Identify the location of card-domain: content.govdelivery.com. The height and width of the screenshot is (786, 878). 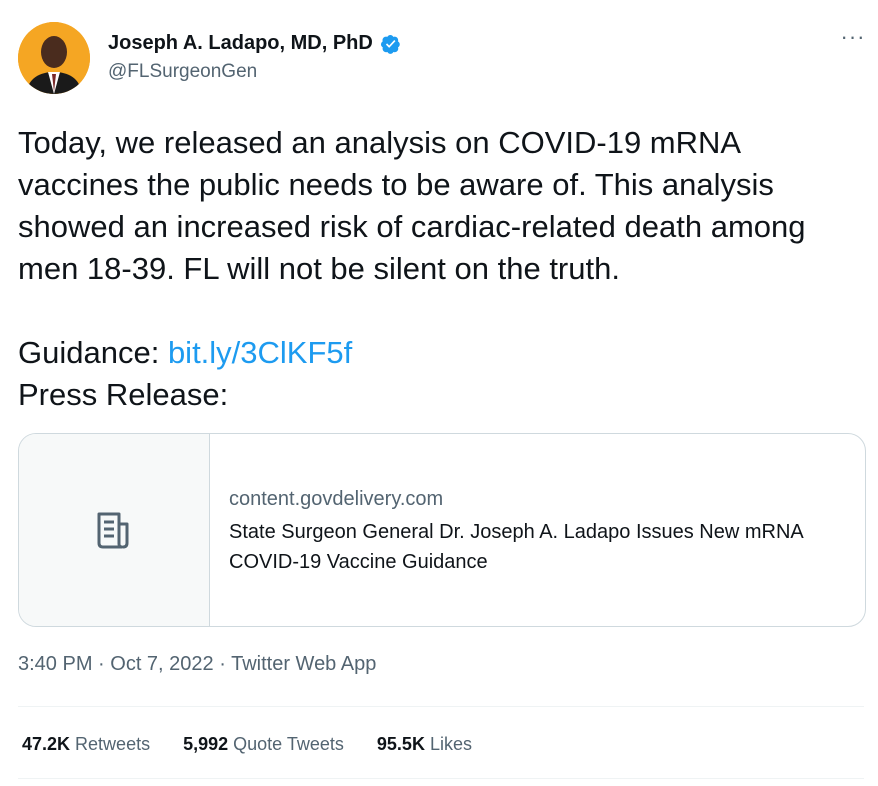
(336, 499).